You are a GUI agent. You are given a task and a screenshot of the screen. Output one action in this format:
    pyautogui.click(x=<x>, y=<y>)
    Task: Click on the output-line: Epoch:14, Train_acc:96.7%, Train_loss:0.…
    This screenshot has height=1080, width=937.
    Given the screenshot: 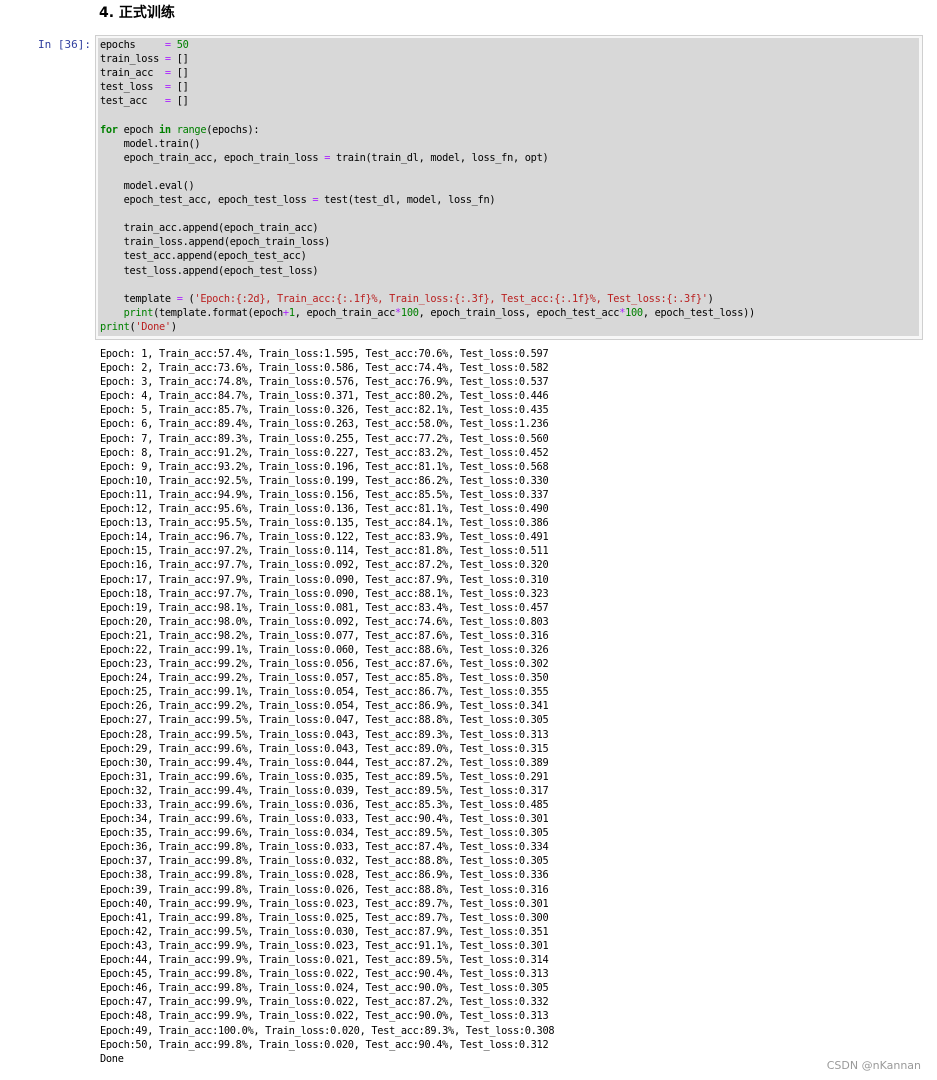 What is the action you would take?
    pyautogui.click(x=324, y=537)
    